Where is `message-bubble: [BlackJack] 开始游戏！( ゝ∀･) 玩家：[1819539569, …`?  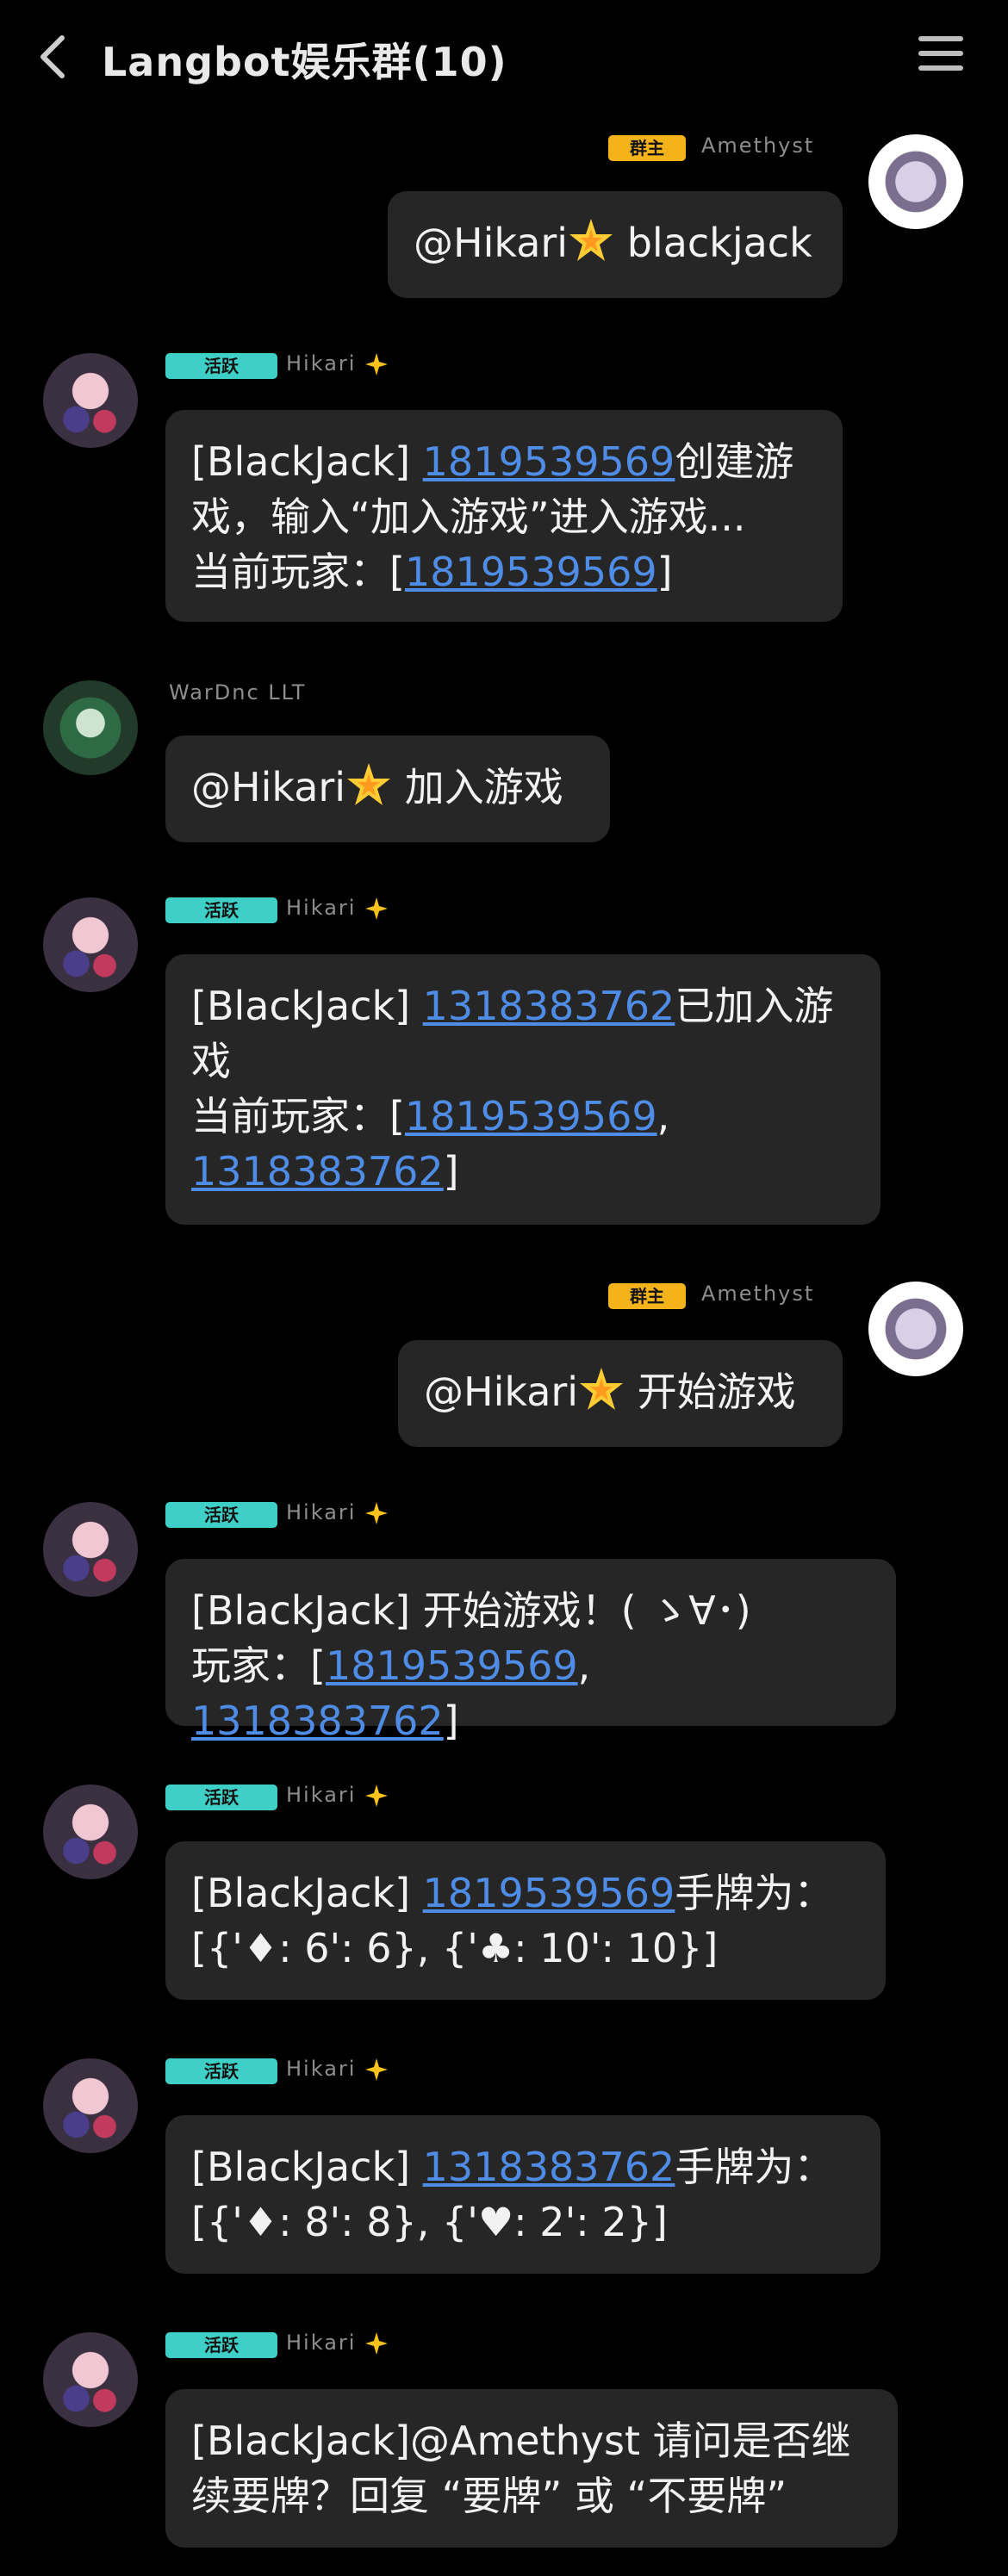
message-bubble: [BlackJack] 开始游戏！( ゝ∀･) 玩家：[1819539569, … is located at coordinates (531, 1651).